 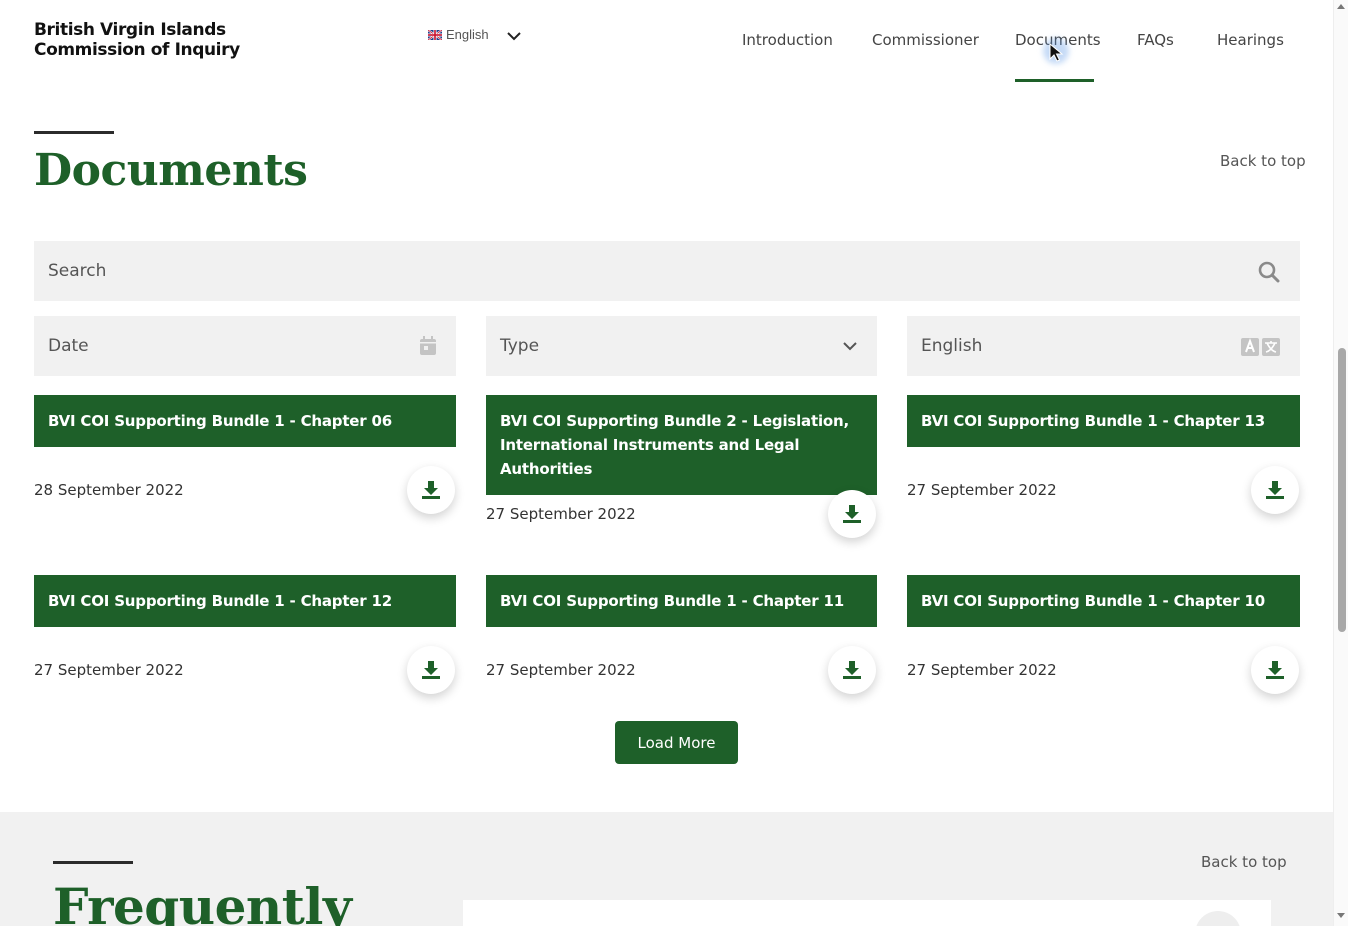 I want to click on scroll-down-arrow-icon, so click(x=1341, y=915).